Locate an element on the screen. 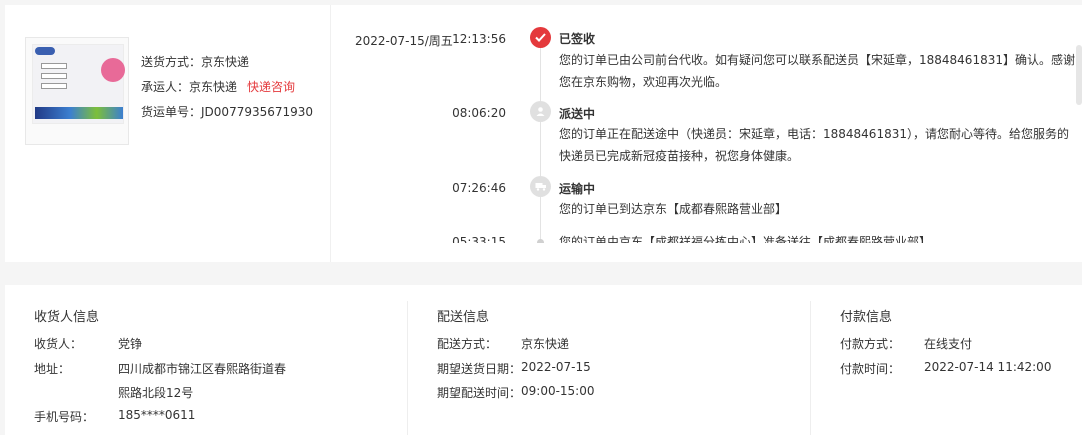 This screenshot has height=435, width=1082. receiver-name-row: 收货人： 党铮 is located at coordinates (88, 343).